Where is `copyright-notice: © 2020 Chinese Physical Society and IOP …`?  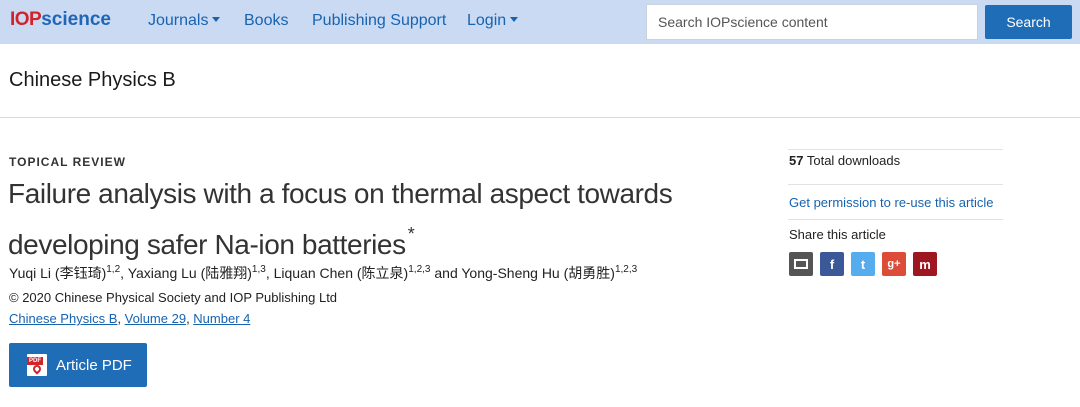
copyright-notice: © 2020 Chinese Physical Society and IOP … is located at coordinates (173, 297).